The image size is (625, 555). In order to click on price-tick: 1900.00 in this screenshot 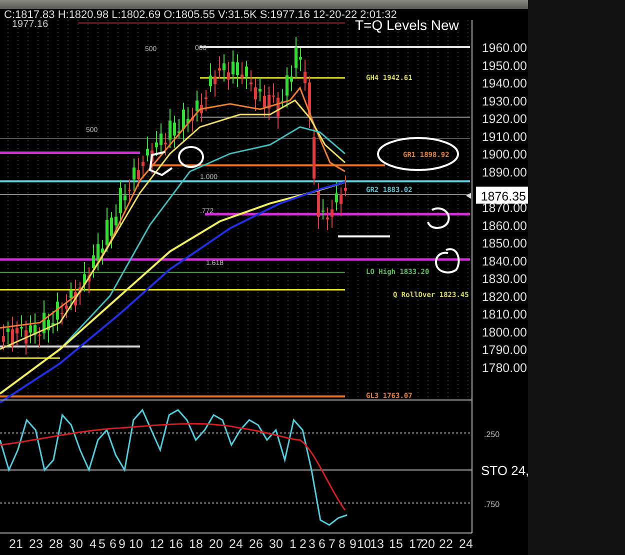, I will do `click(504, 155)`.